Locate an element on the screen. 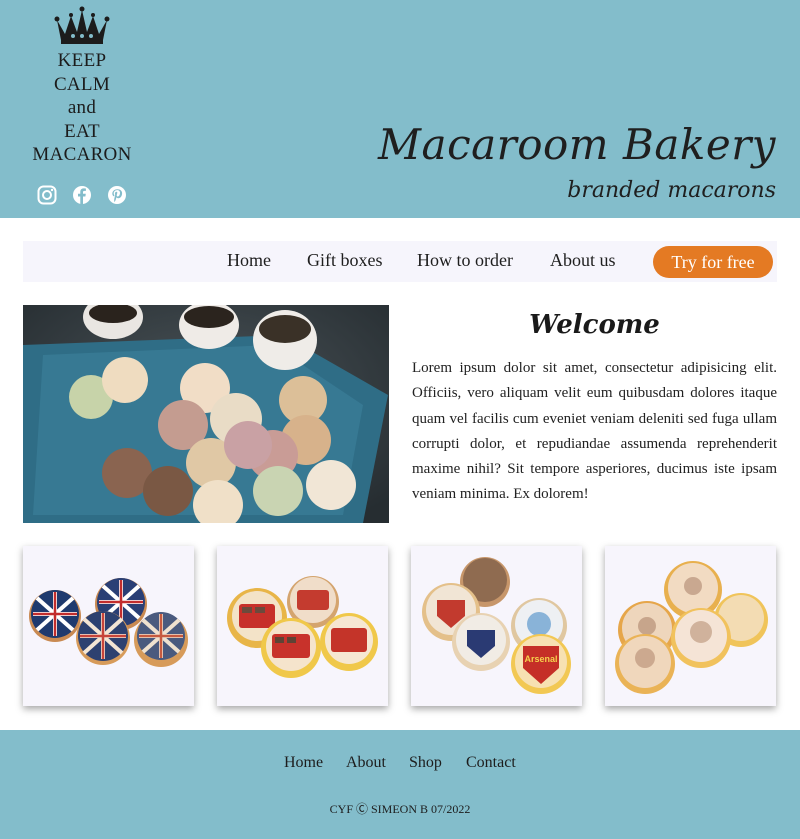 The image size is (800, 839). football-club-macarons-image: Arsenal is located at coordinates (496, 625).